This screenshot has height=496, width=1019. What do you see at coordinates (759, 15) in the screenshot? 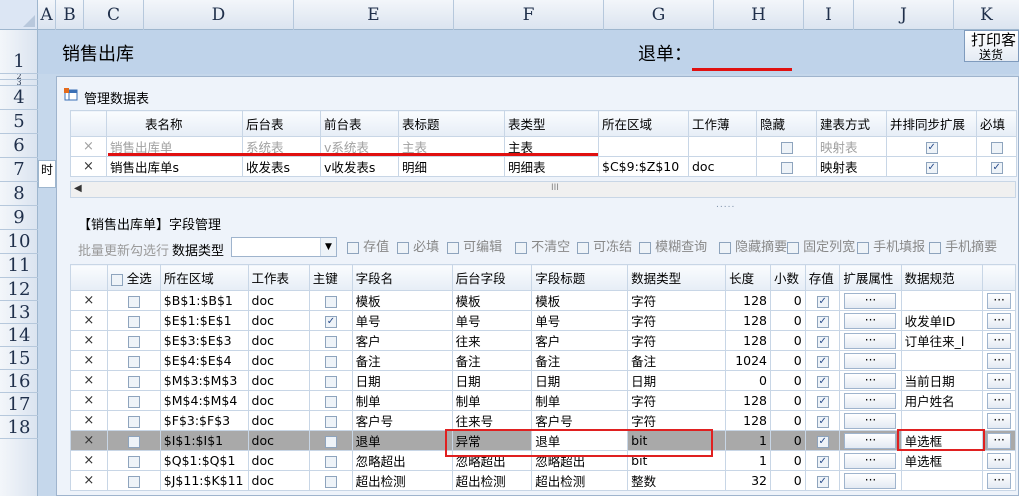
I see `column-header-H: H` at bounding box center [759, 15].